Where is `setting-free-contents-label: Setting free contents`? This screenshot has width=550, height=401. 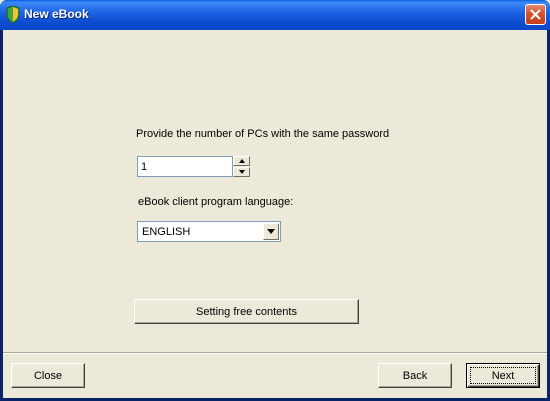
setting-free-contents-label: Setting free contents is located at coordinates (246, 311).